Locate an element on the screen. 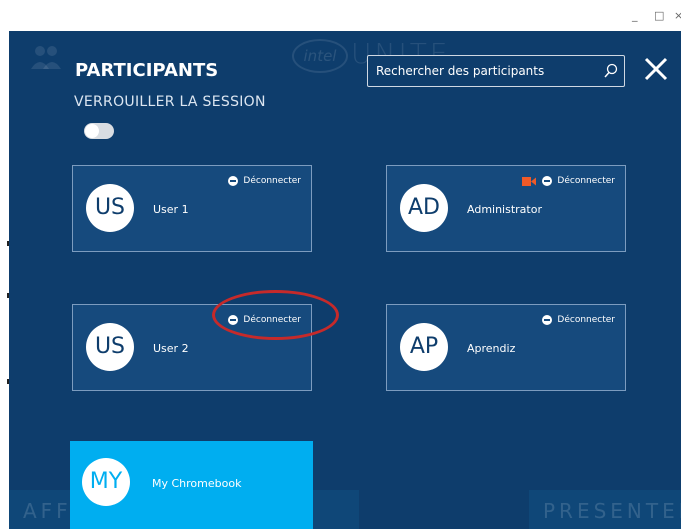 Image resolution: width=681 pixels, height=529 pixels. panel-title: PARTICIPANTS is located at coordinates (147, 70).